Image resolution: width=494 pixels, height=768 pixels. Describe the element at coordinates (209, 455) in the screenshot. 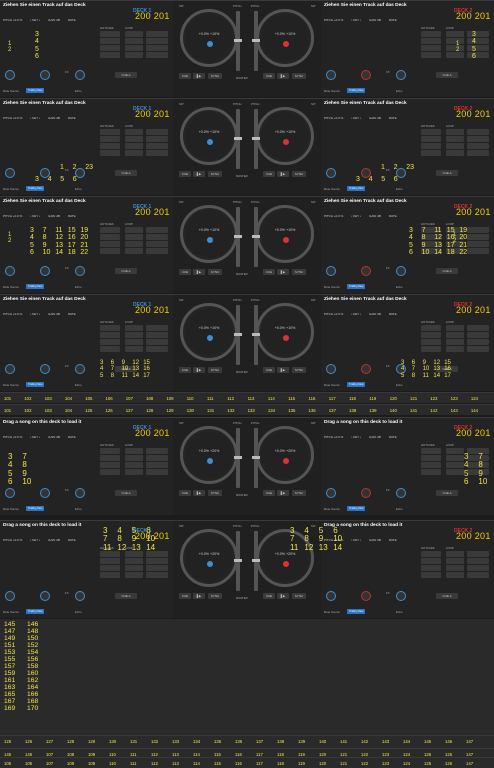

I see `jog-wheel-left: +0.0% +20%` at that location.